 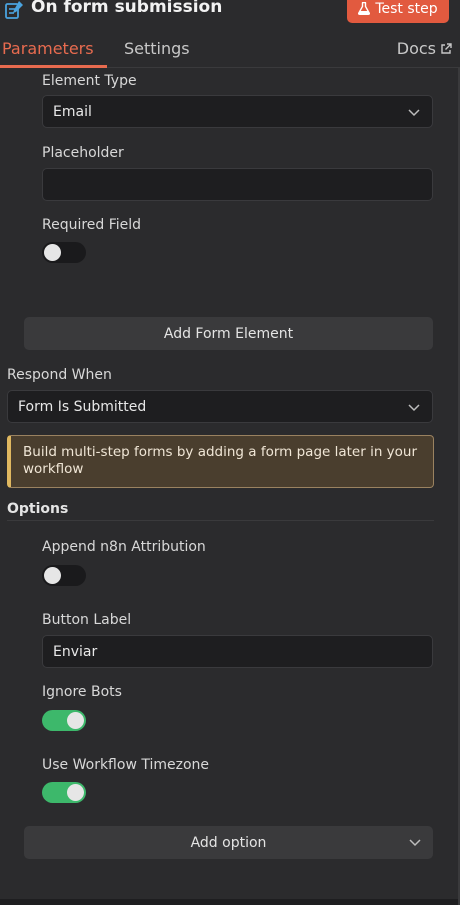 What do you see at coordinates (364, 8) in the screenshot?
I see `flask-icon` at bounding box center [364, 8].